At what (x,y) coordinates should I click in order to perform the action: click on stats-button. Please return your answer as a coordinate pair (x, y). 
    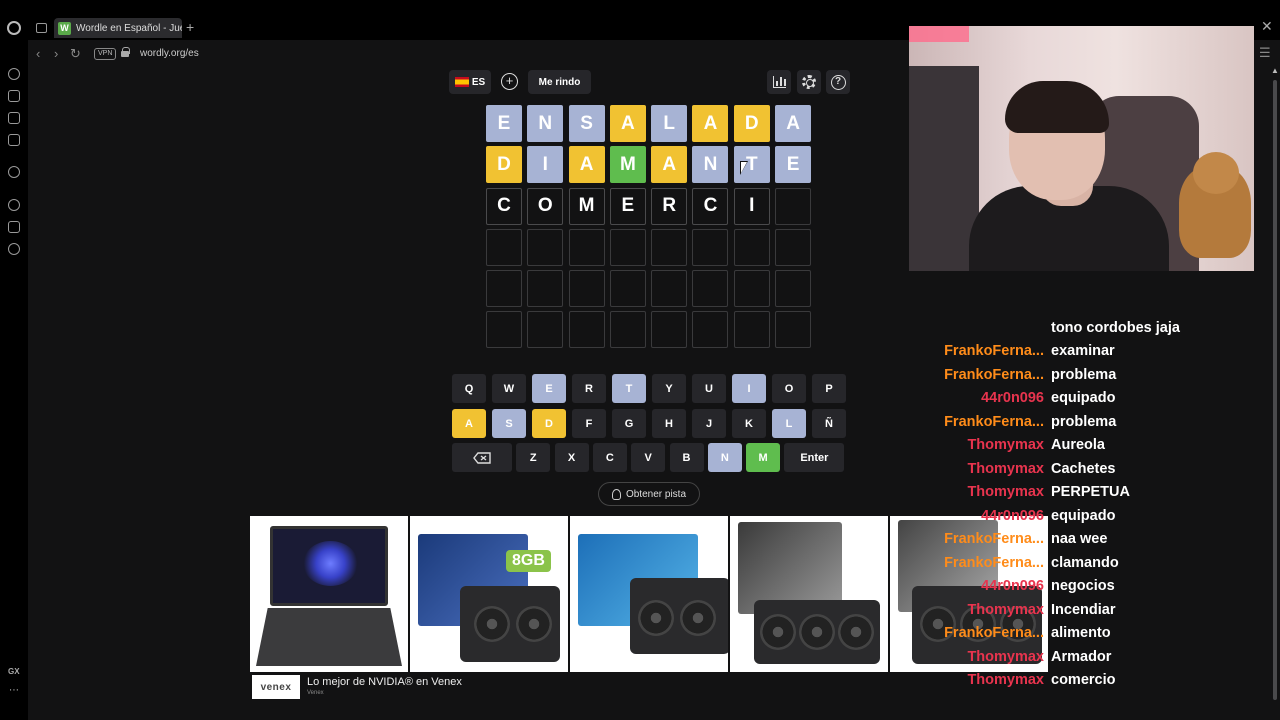
    Looking at the image, I should click on (779, 82).